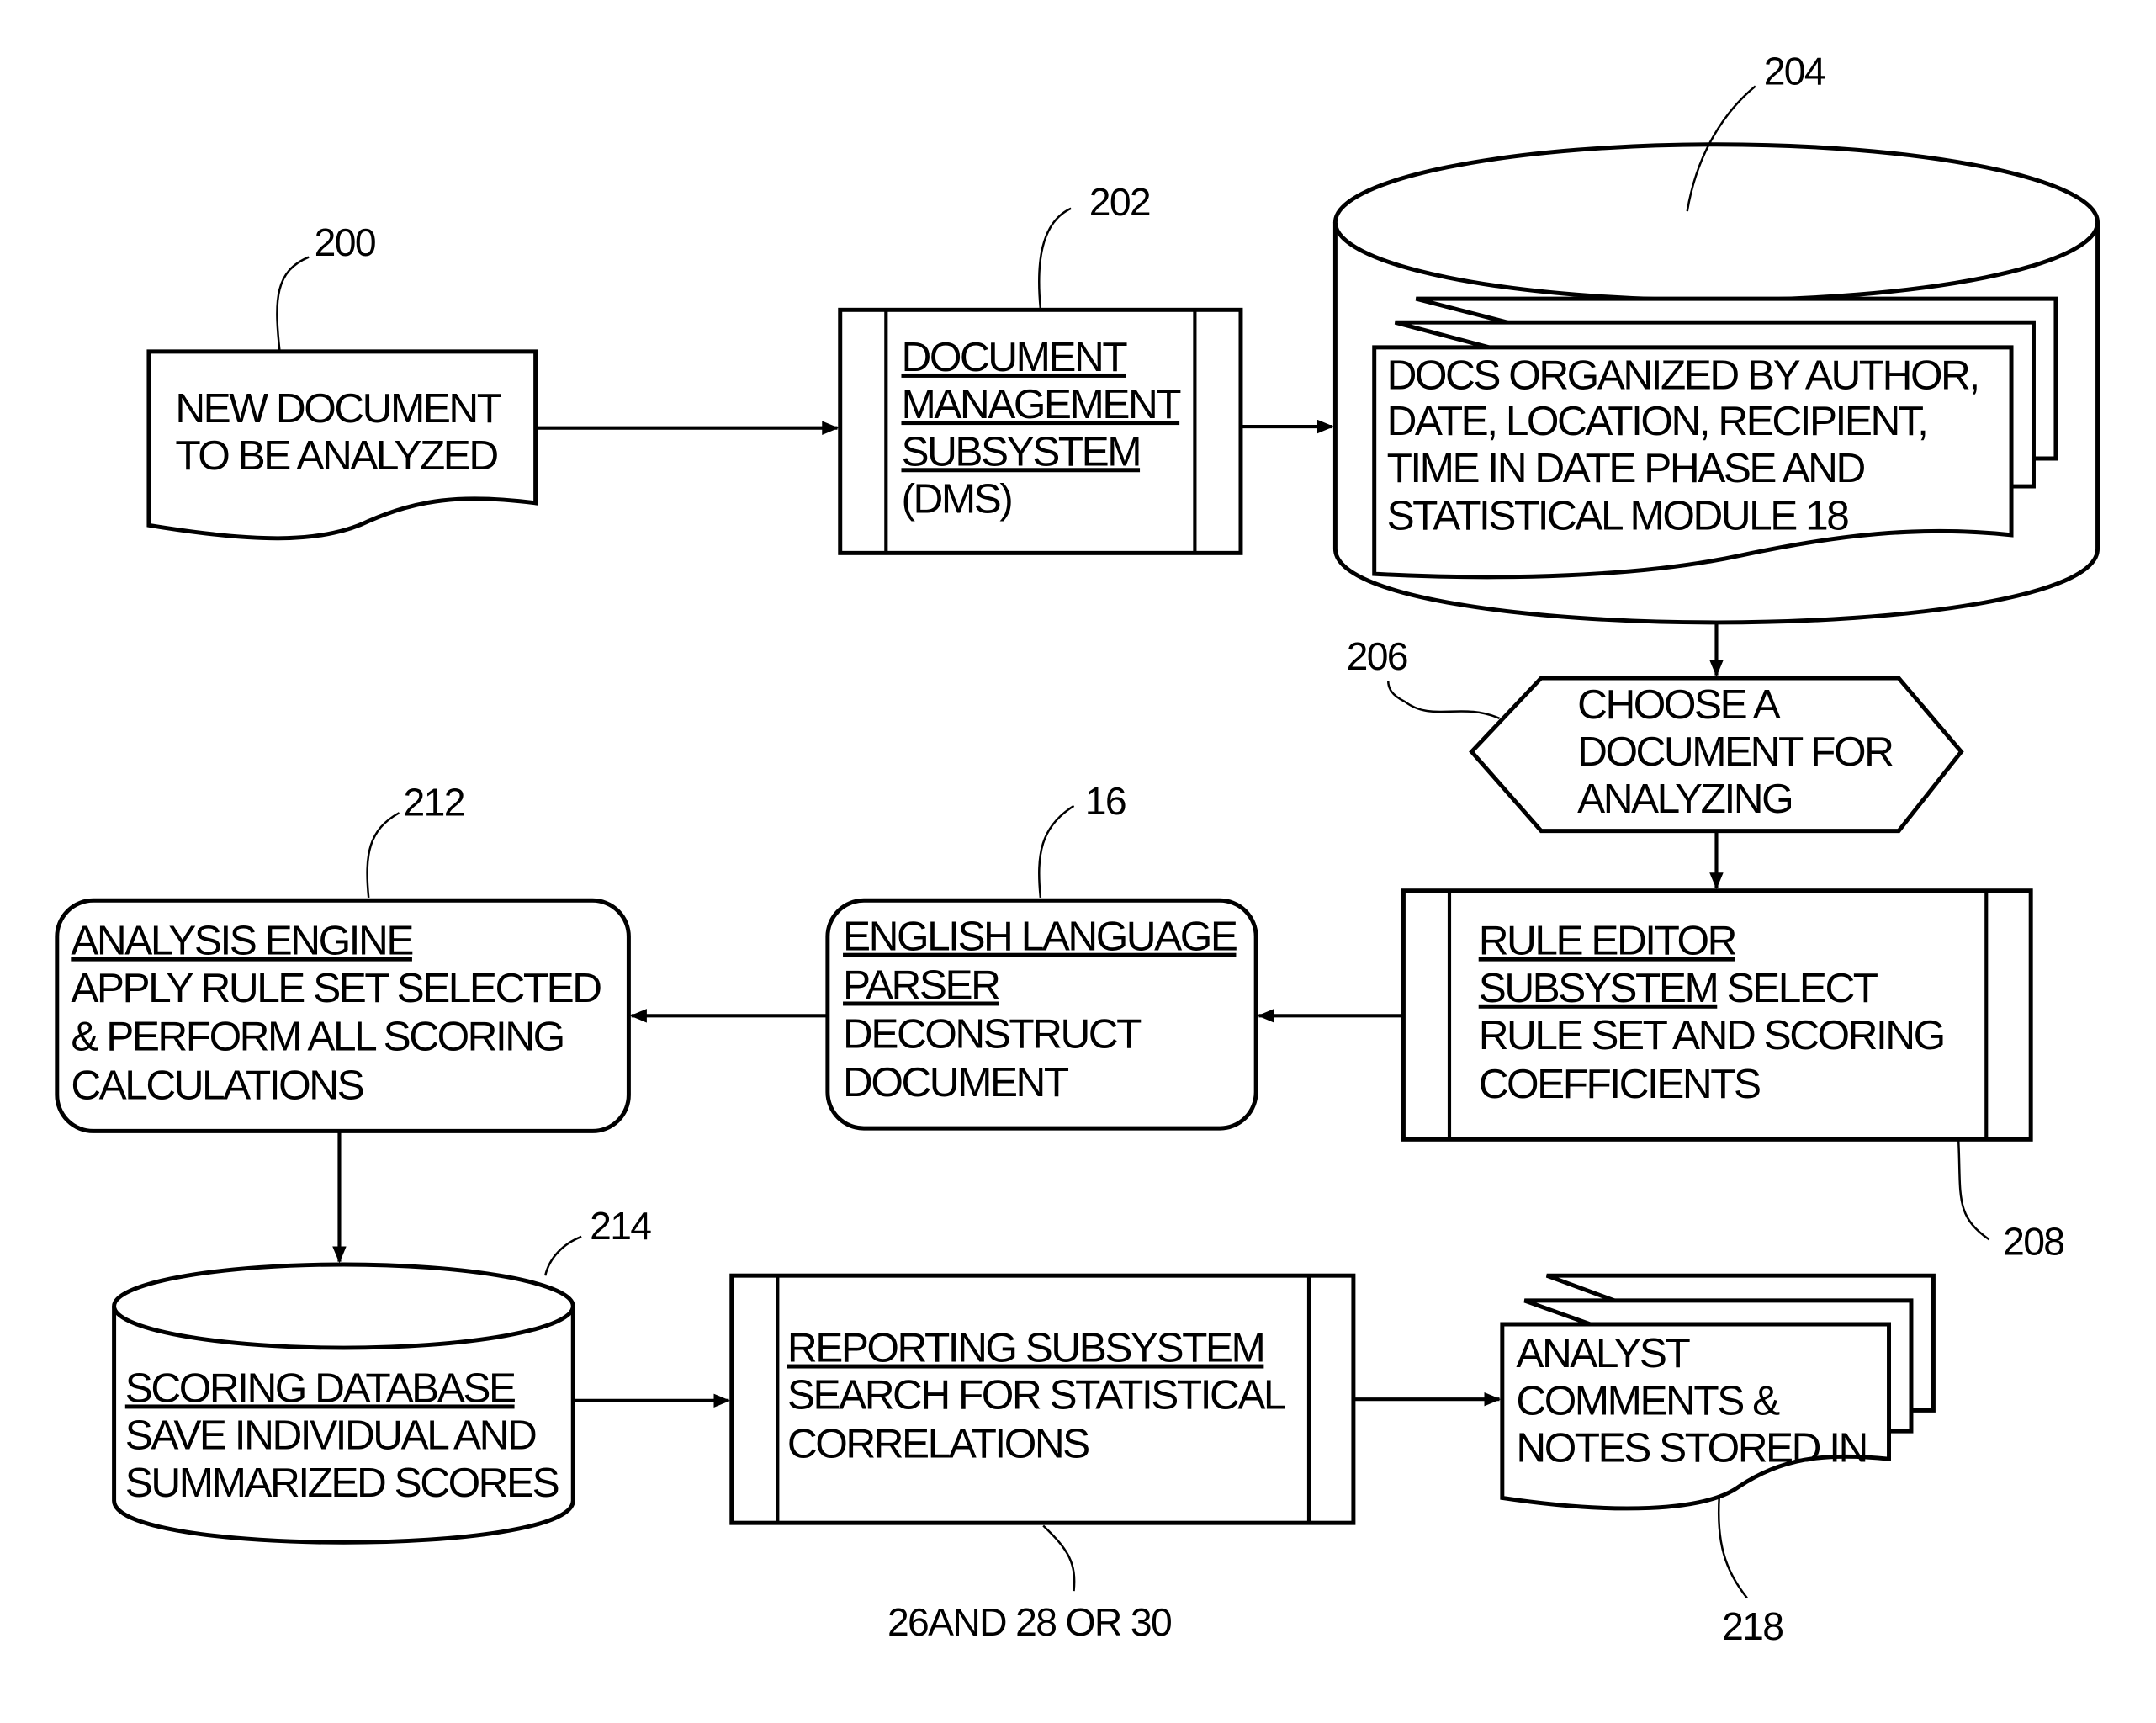  I want to click on node-text: DOCS ORGANIZED BY AUTHOR,, so click(1683, 374).